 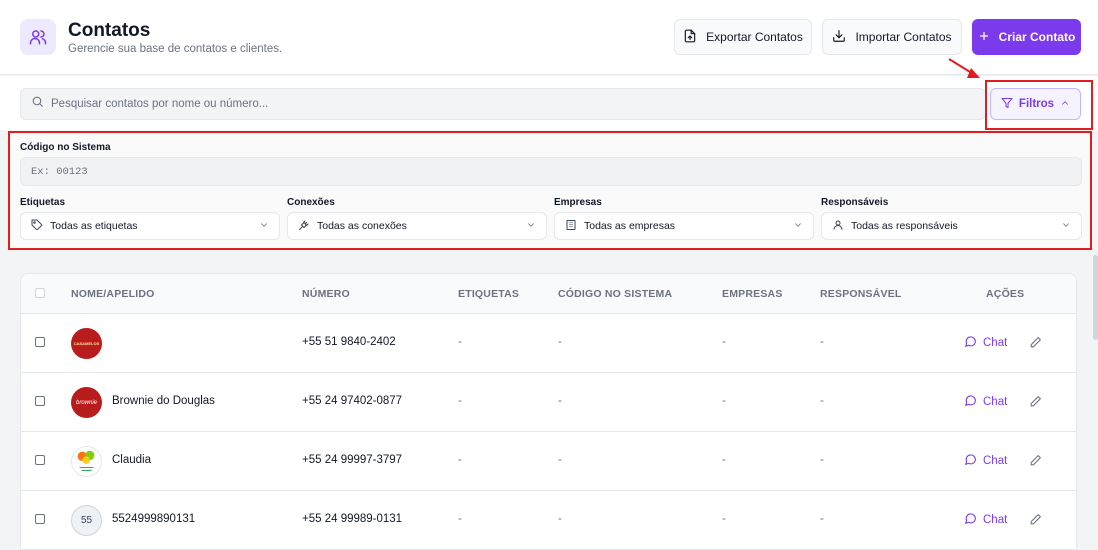 I want to click on download-icon, so click(x=839, y=37).